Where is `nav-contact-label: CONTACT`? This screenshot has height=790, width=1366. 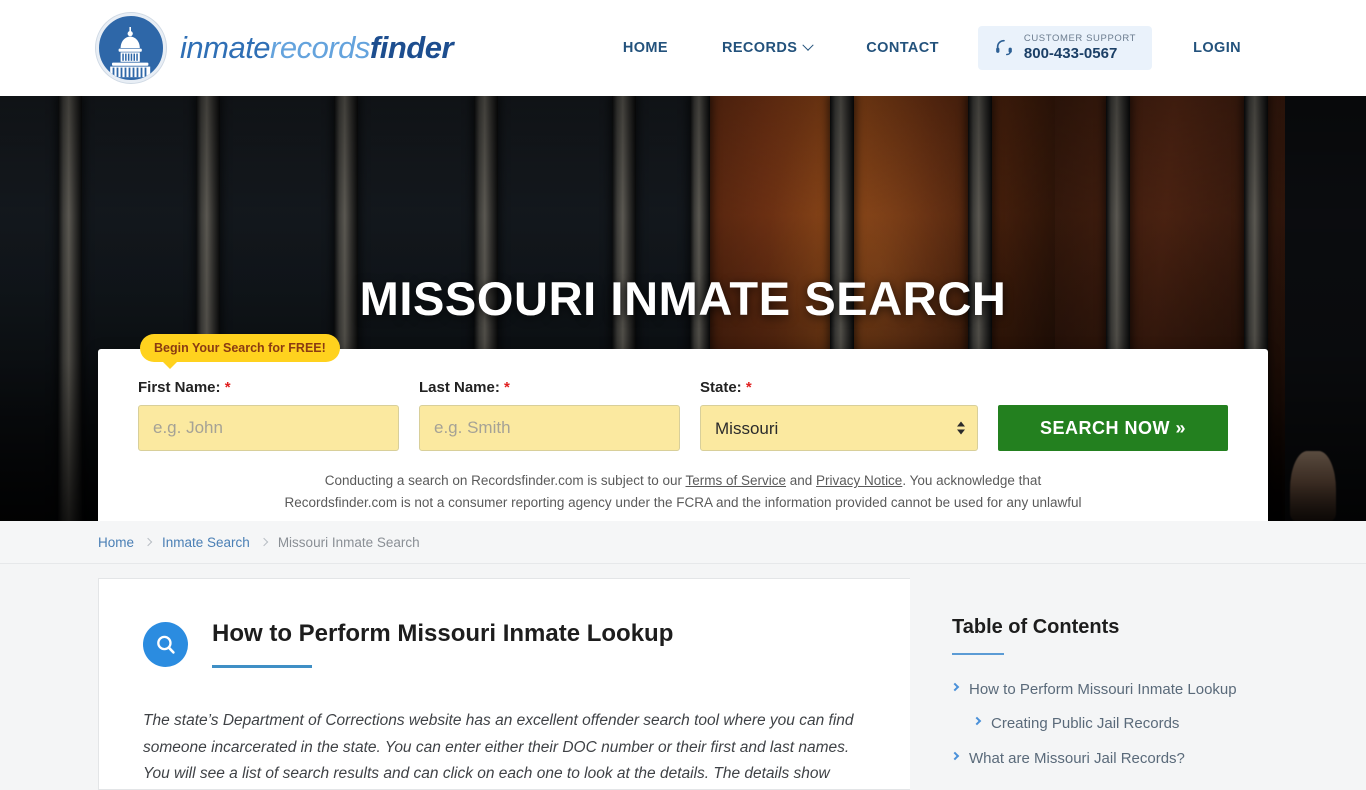
nav-contact-label: CONTACT is located at coordinates (902, 47).